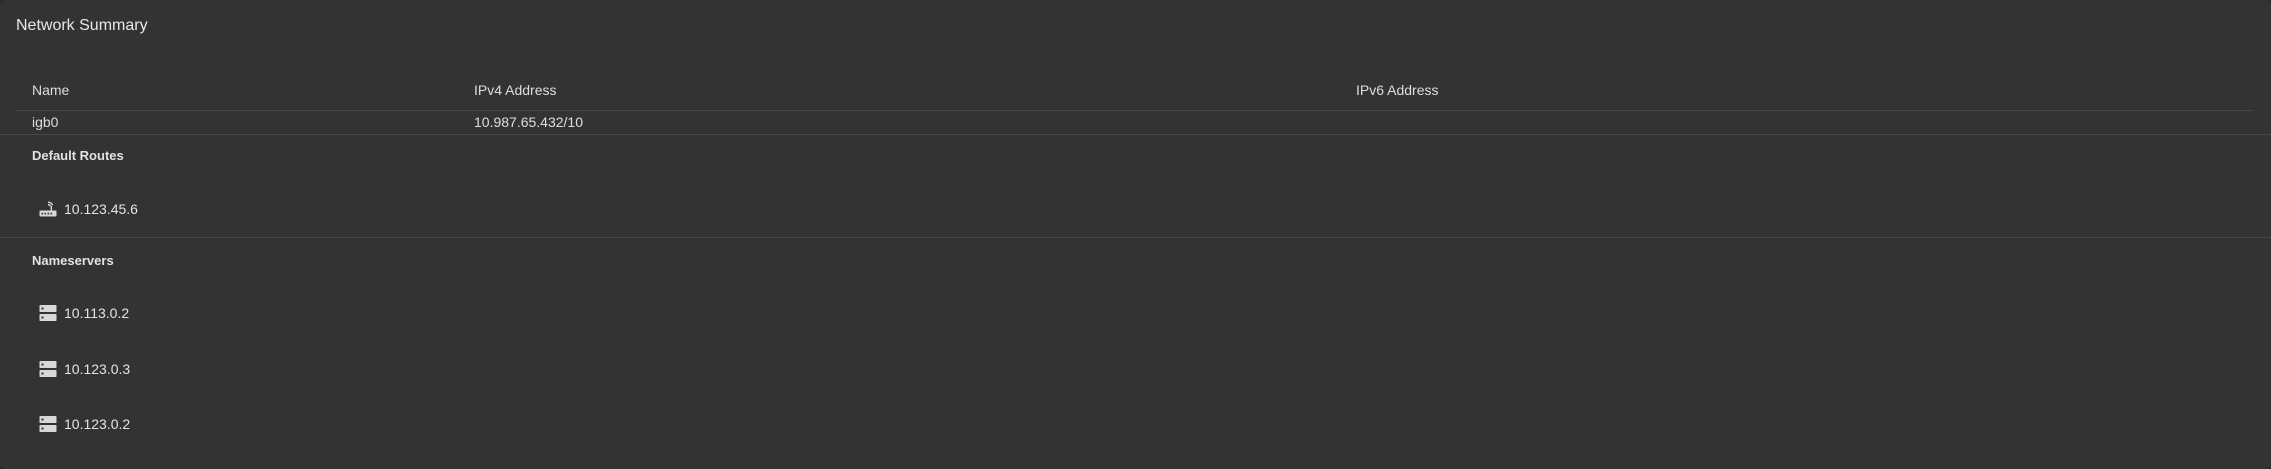 The image size is (2271, 469). I want to click on nameserver-address: 10.123.0.3, so click(97, 369).